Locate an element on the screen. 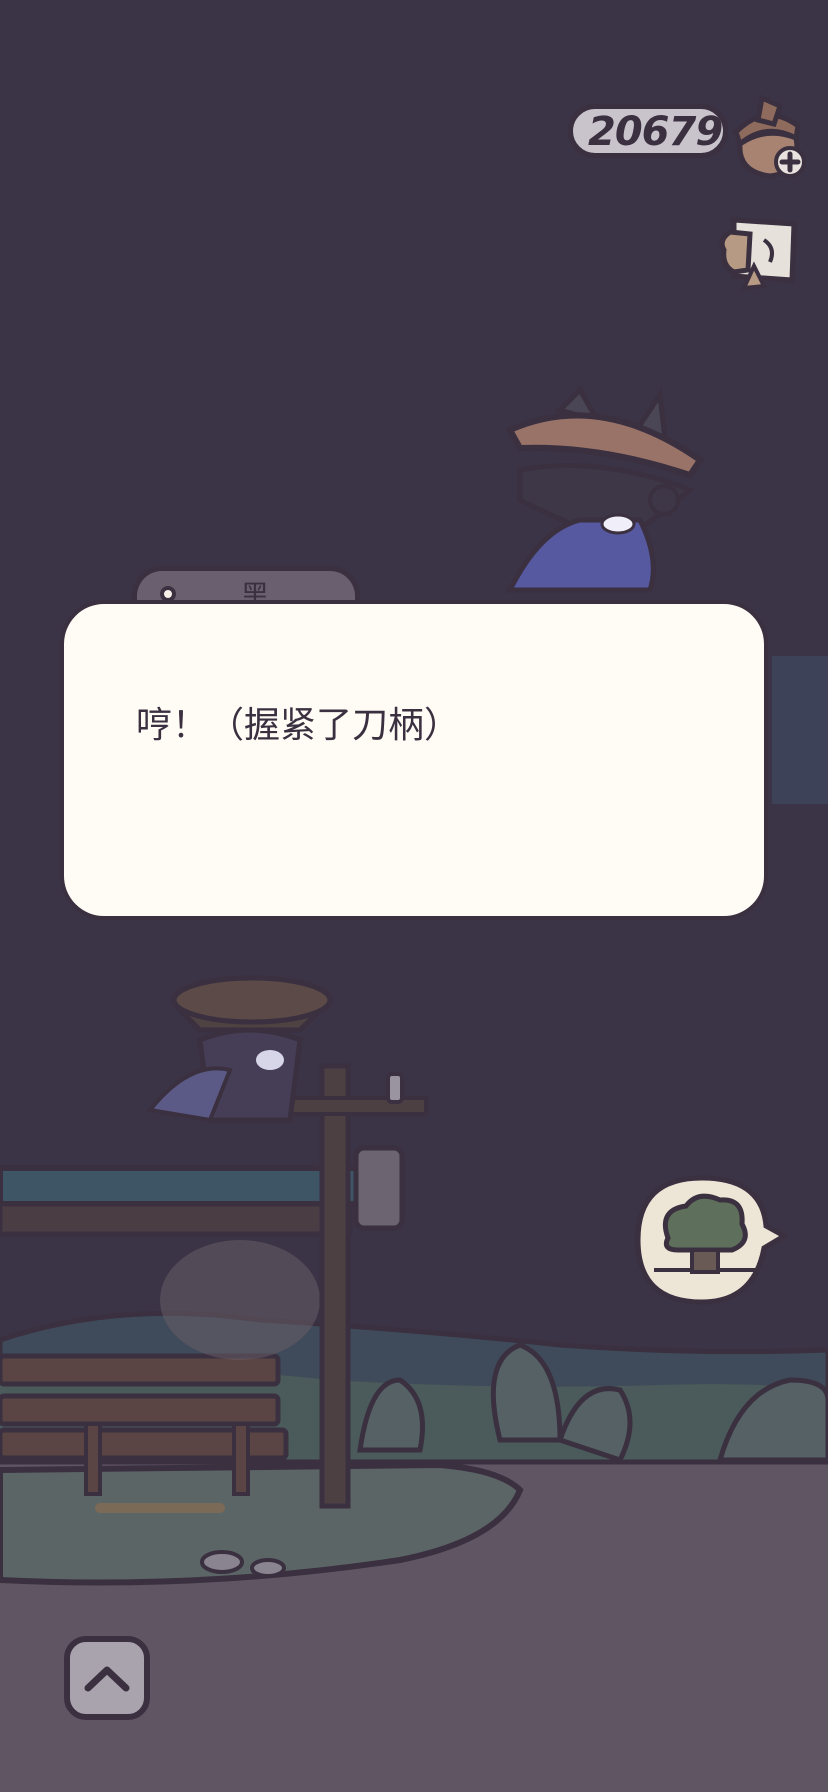 The image size is (828, 1792). tree-icon is located at coordinates (708, 1240).